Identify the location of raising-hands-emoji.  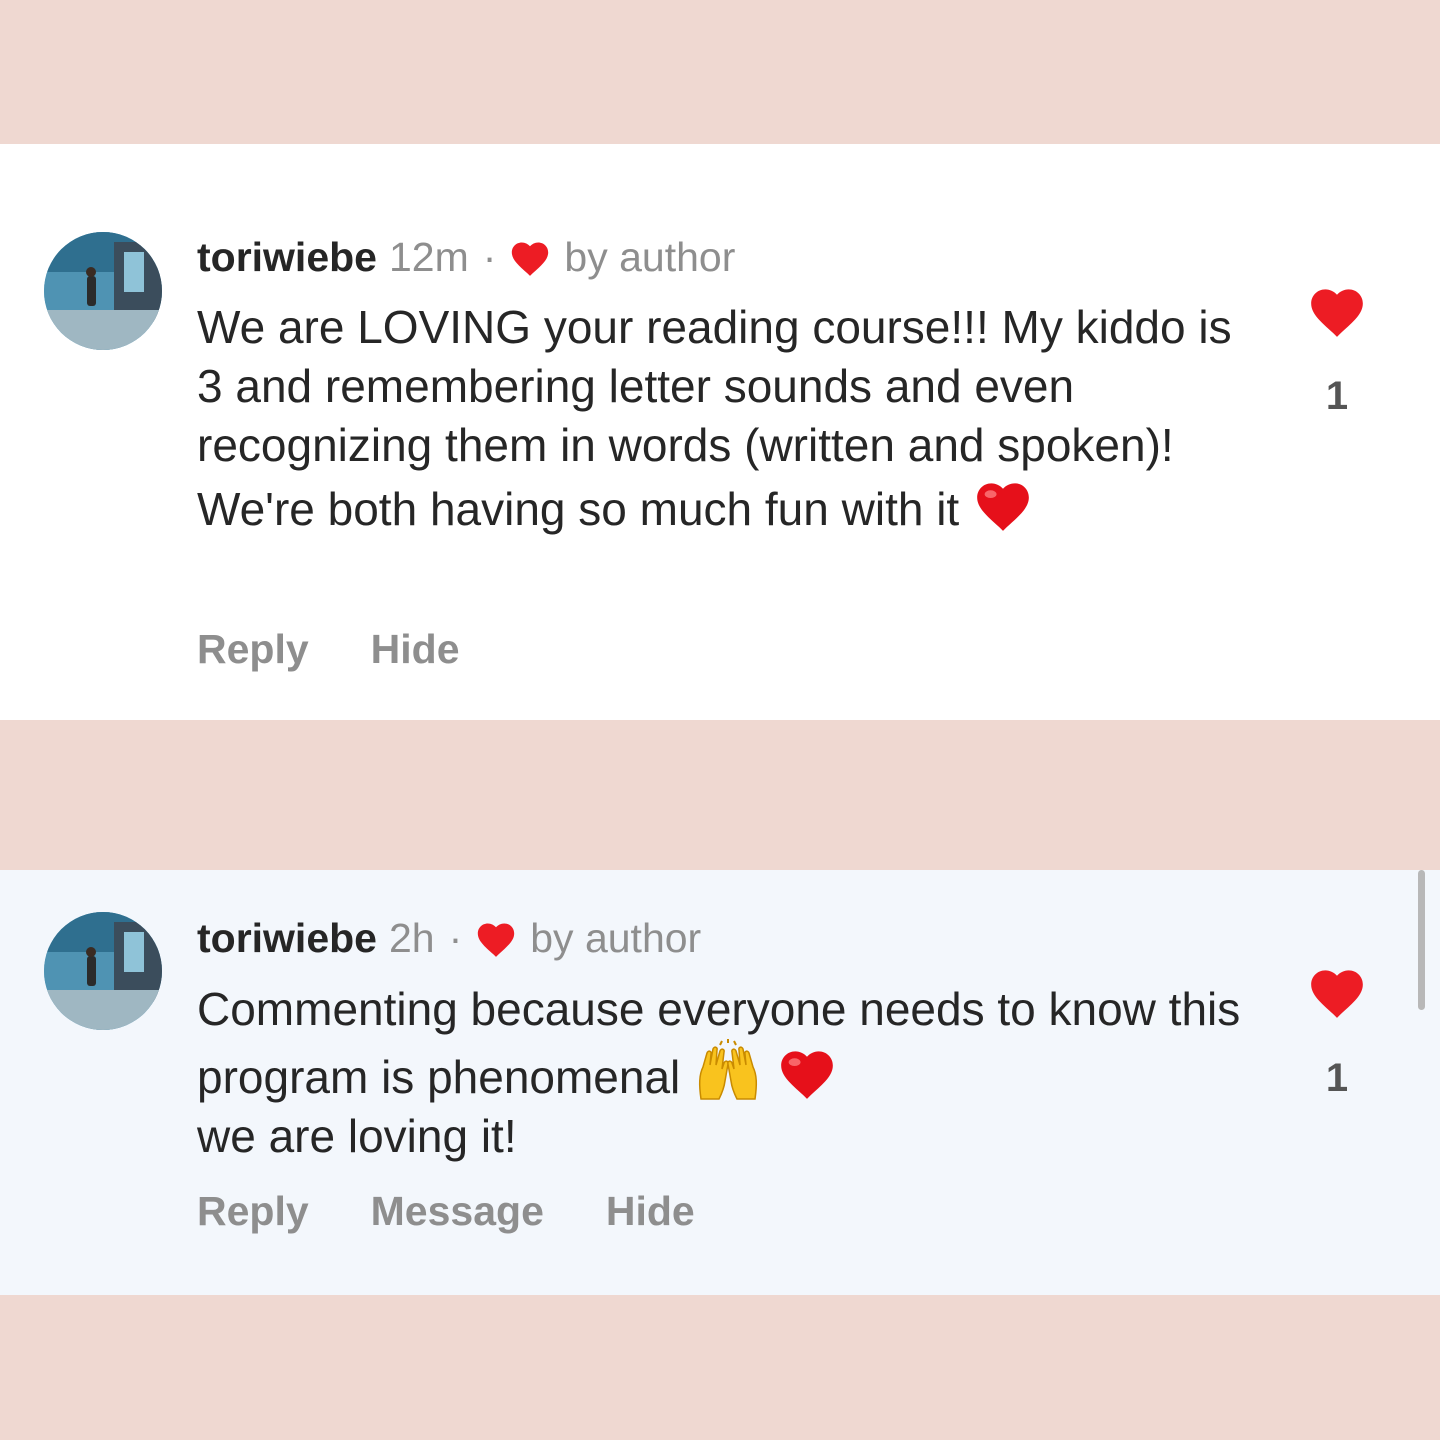
(728, 1070).